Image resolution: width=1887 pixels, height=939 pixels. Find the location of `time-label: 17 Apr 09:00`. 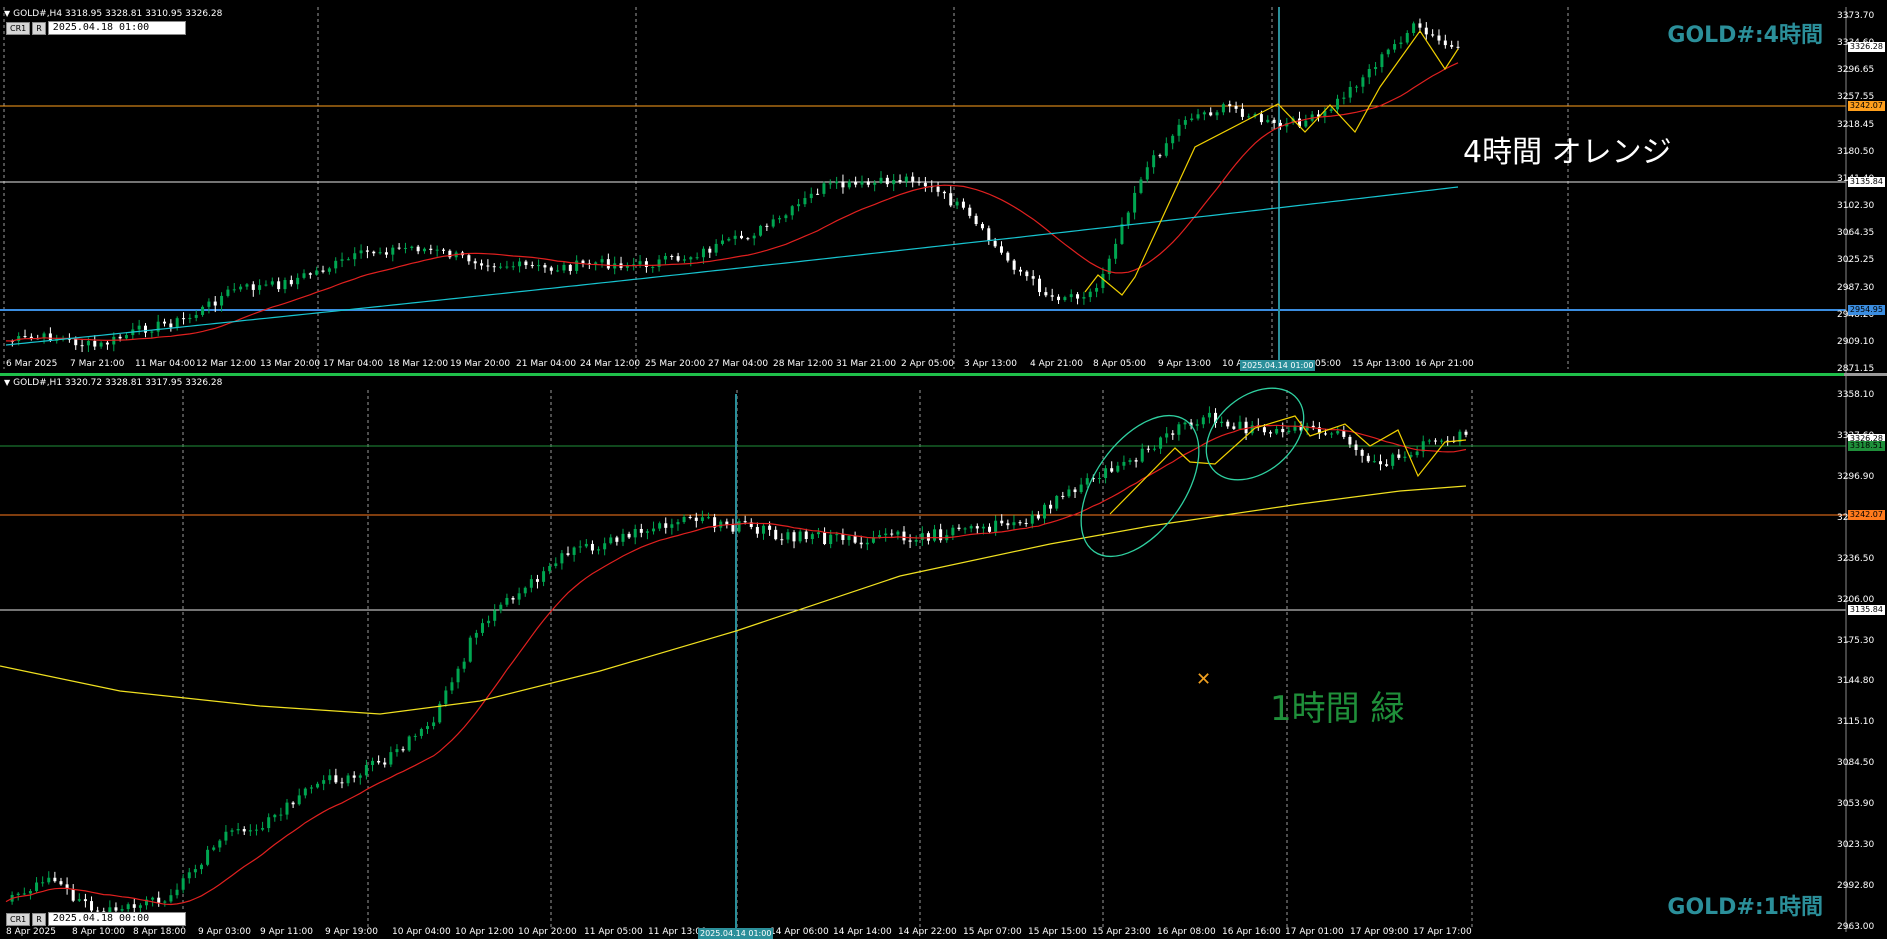

time-label: 17 Apr 09:00 is located at coordinates (1379, 932).